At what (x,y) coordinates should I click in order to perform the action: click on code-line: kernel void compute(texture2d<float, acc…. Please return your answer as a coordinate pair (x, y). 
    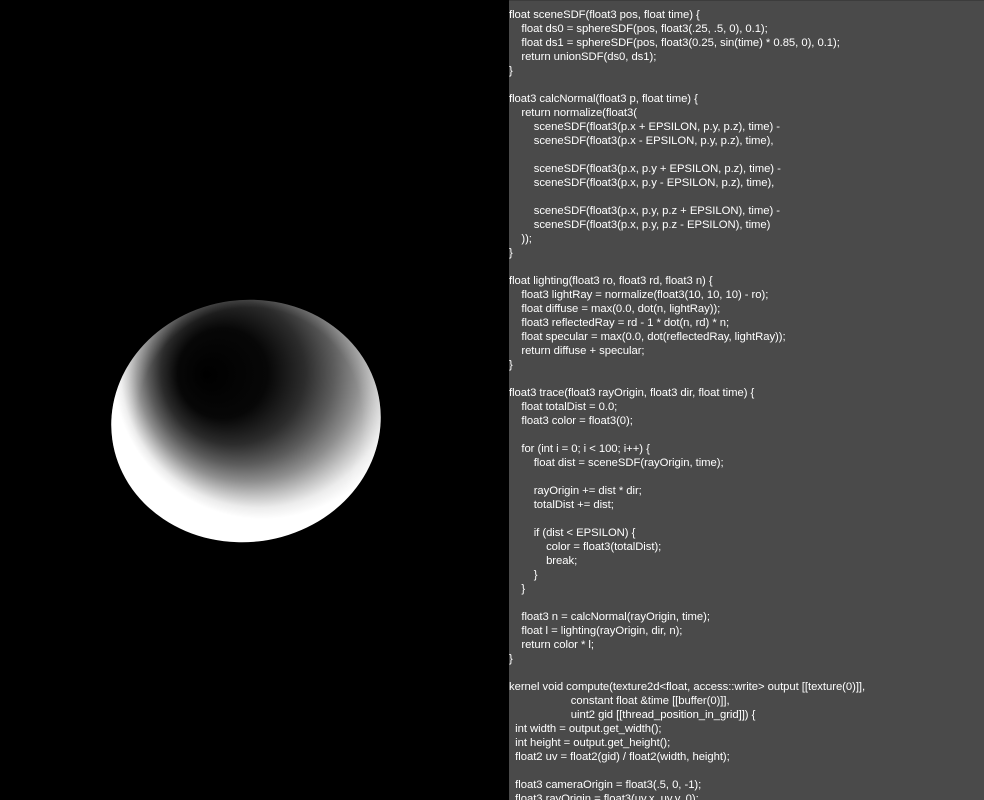
    Looking at the image, I should click on (687, 687).